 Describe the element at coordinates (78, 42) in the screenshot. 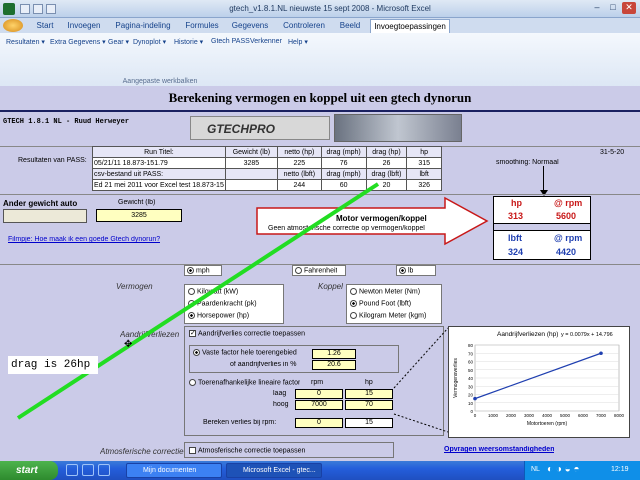

I see `menu-extra-gegevens: Extra Gegevens ▾` at that location.